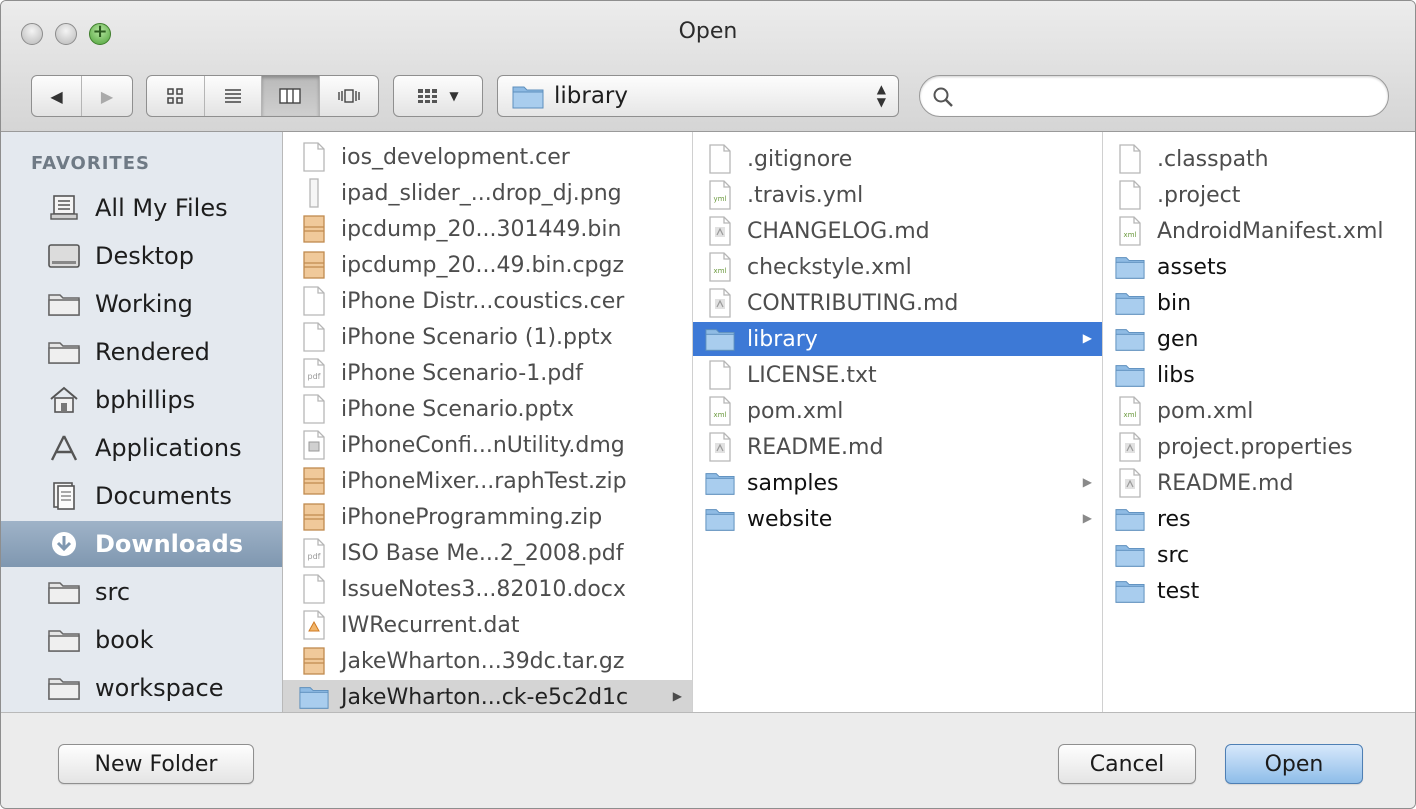 The width and height of the screenshot is (1416, 809). What do you see at coordinates (57, 96) in the screenshot?
I see `back-button: ◀` at bounding box center [57, 96].